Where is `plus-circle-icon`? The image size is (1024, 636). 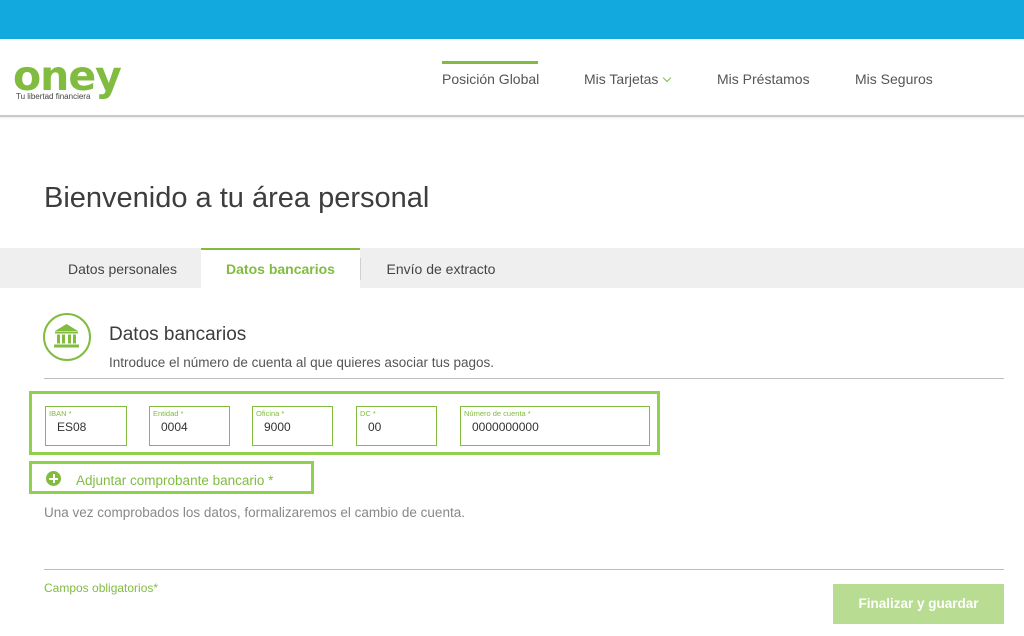
plus-circle-icon is located at coordinates (53, 478).